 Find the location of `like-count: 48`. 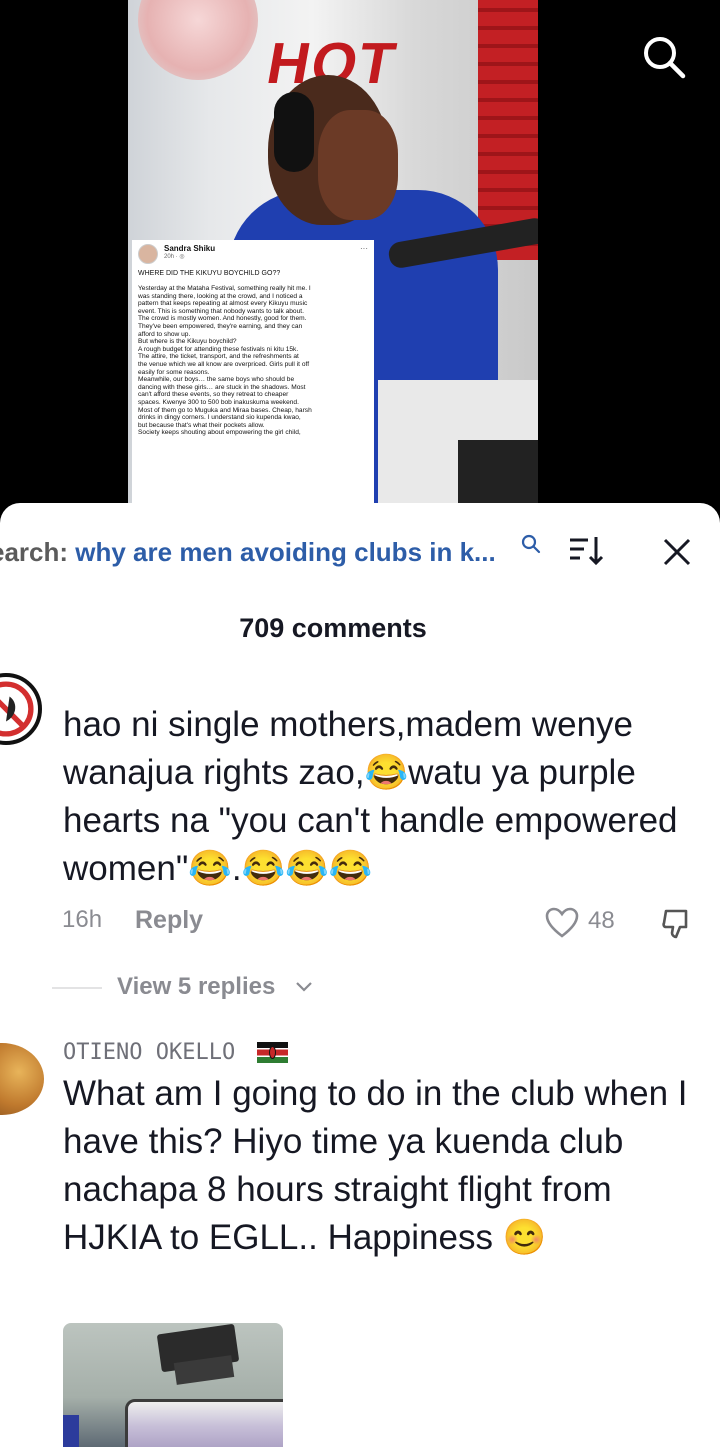

like-count: 48 is located at coordinates (601, 920).